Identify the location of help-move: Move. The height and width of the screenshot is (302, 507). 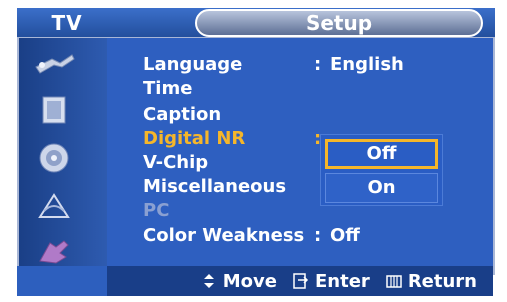
(239, 281).